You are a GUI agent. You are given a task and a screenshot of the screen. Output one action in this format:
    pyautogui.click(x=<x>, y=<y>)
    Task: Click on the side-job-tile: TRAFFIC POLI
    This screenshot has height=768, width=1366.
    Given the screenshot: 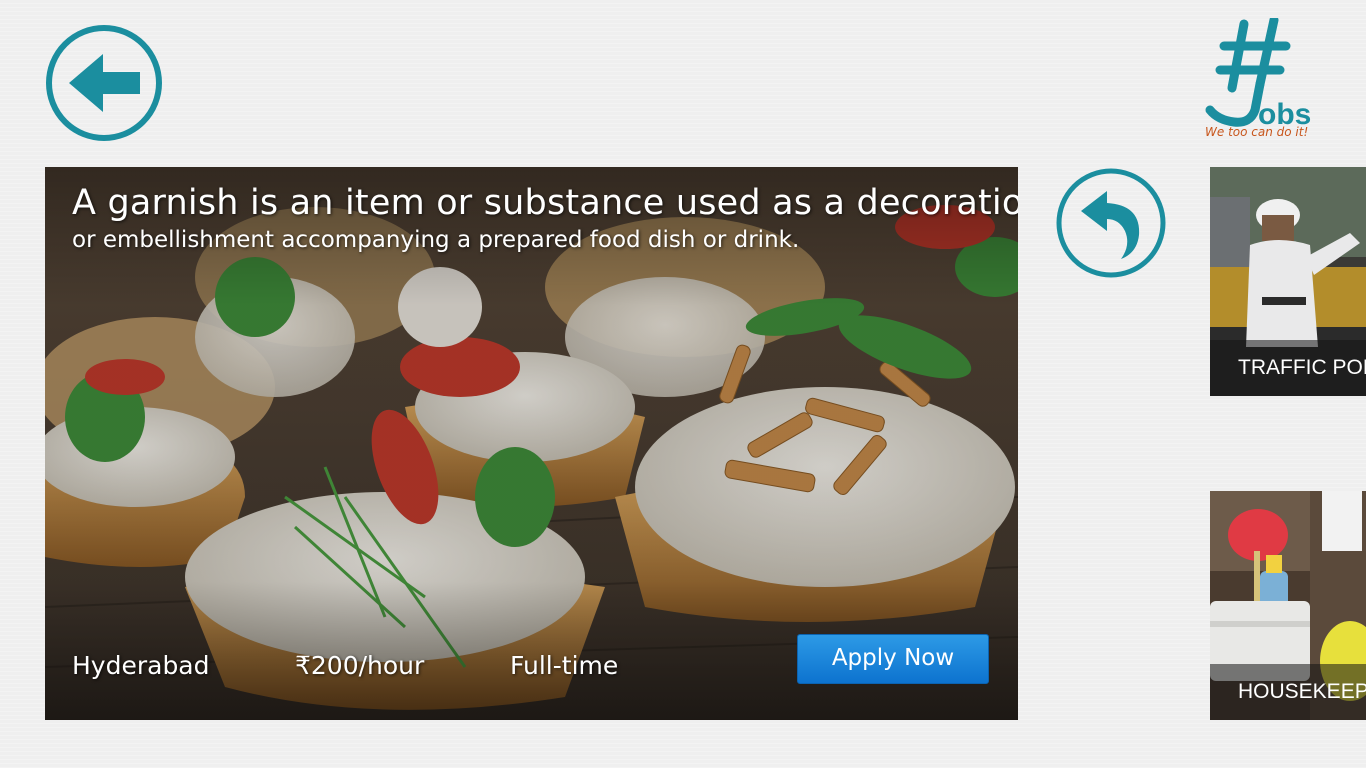 What is the action you would take?
    pyautogui.click(x=1288, y=281)
    